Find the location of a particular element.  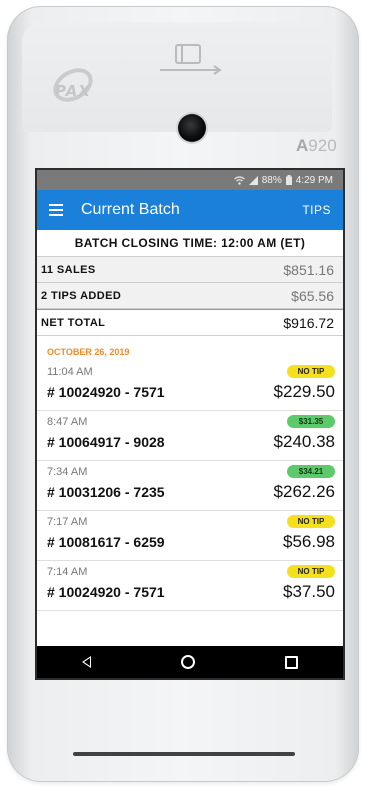

transaction-amount: $240.38 is located at coordinates (304, 441).